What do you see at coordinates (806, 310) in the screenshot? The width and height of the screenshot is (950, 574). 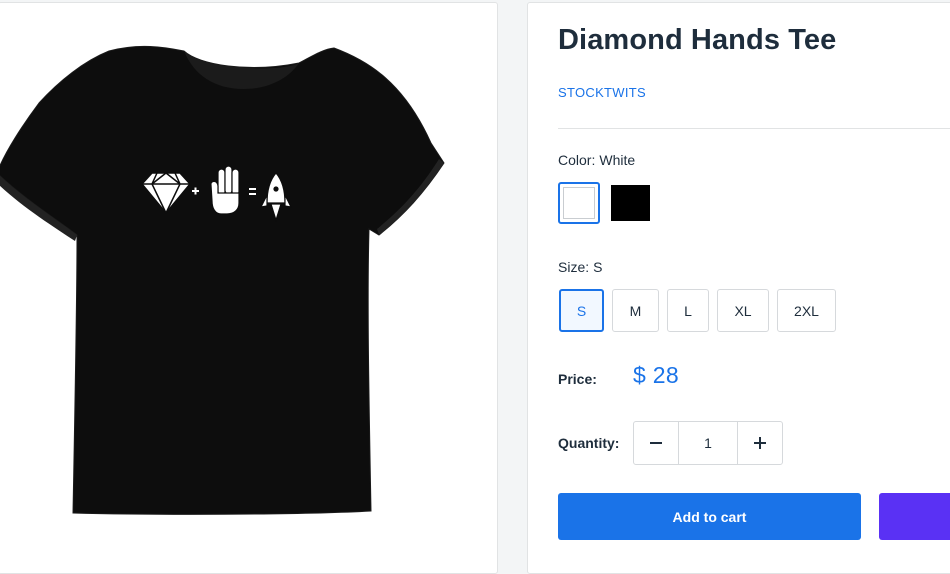 I see `size-option-2xl: 2XL` at bounding box center [806, 310].